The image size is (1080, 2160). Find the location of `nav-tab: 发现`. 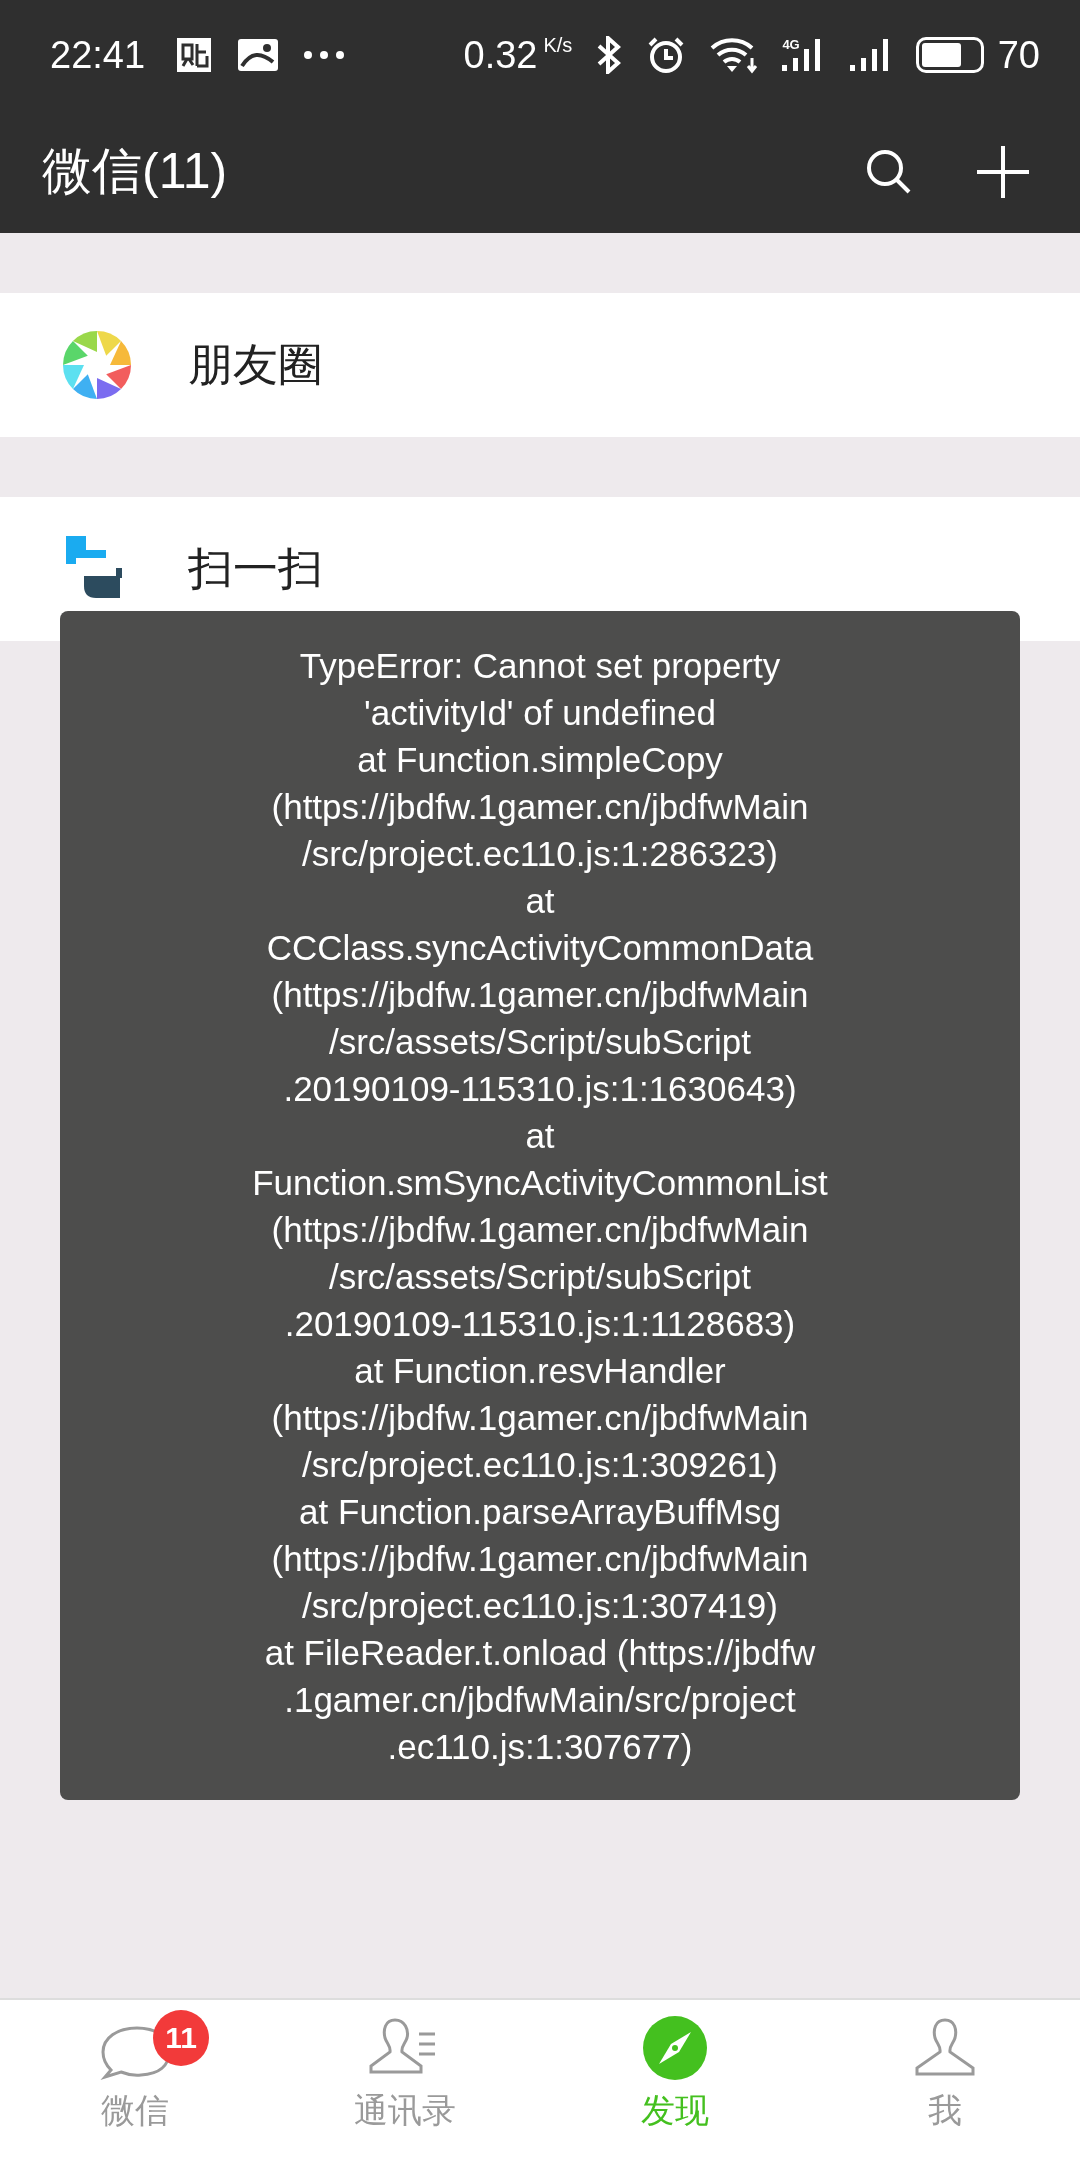

nav-tab: 发现 is located at coordinates (675, 2080).